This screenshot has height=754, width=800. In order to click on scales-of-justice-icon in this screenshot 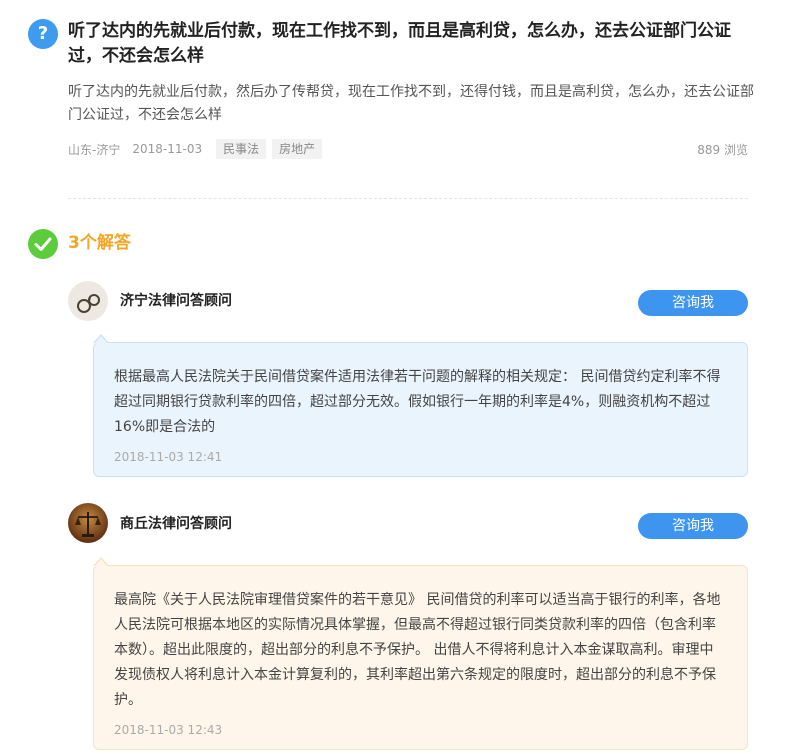, I will do `click(88, 523)`.